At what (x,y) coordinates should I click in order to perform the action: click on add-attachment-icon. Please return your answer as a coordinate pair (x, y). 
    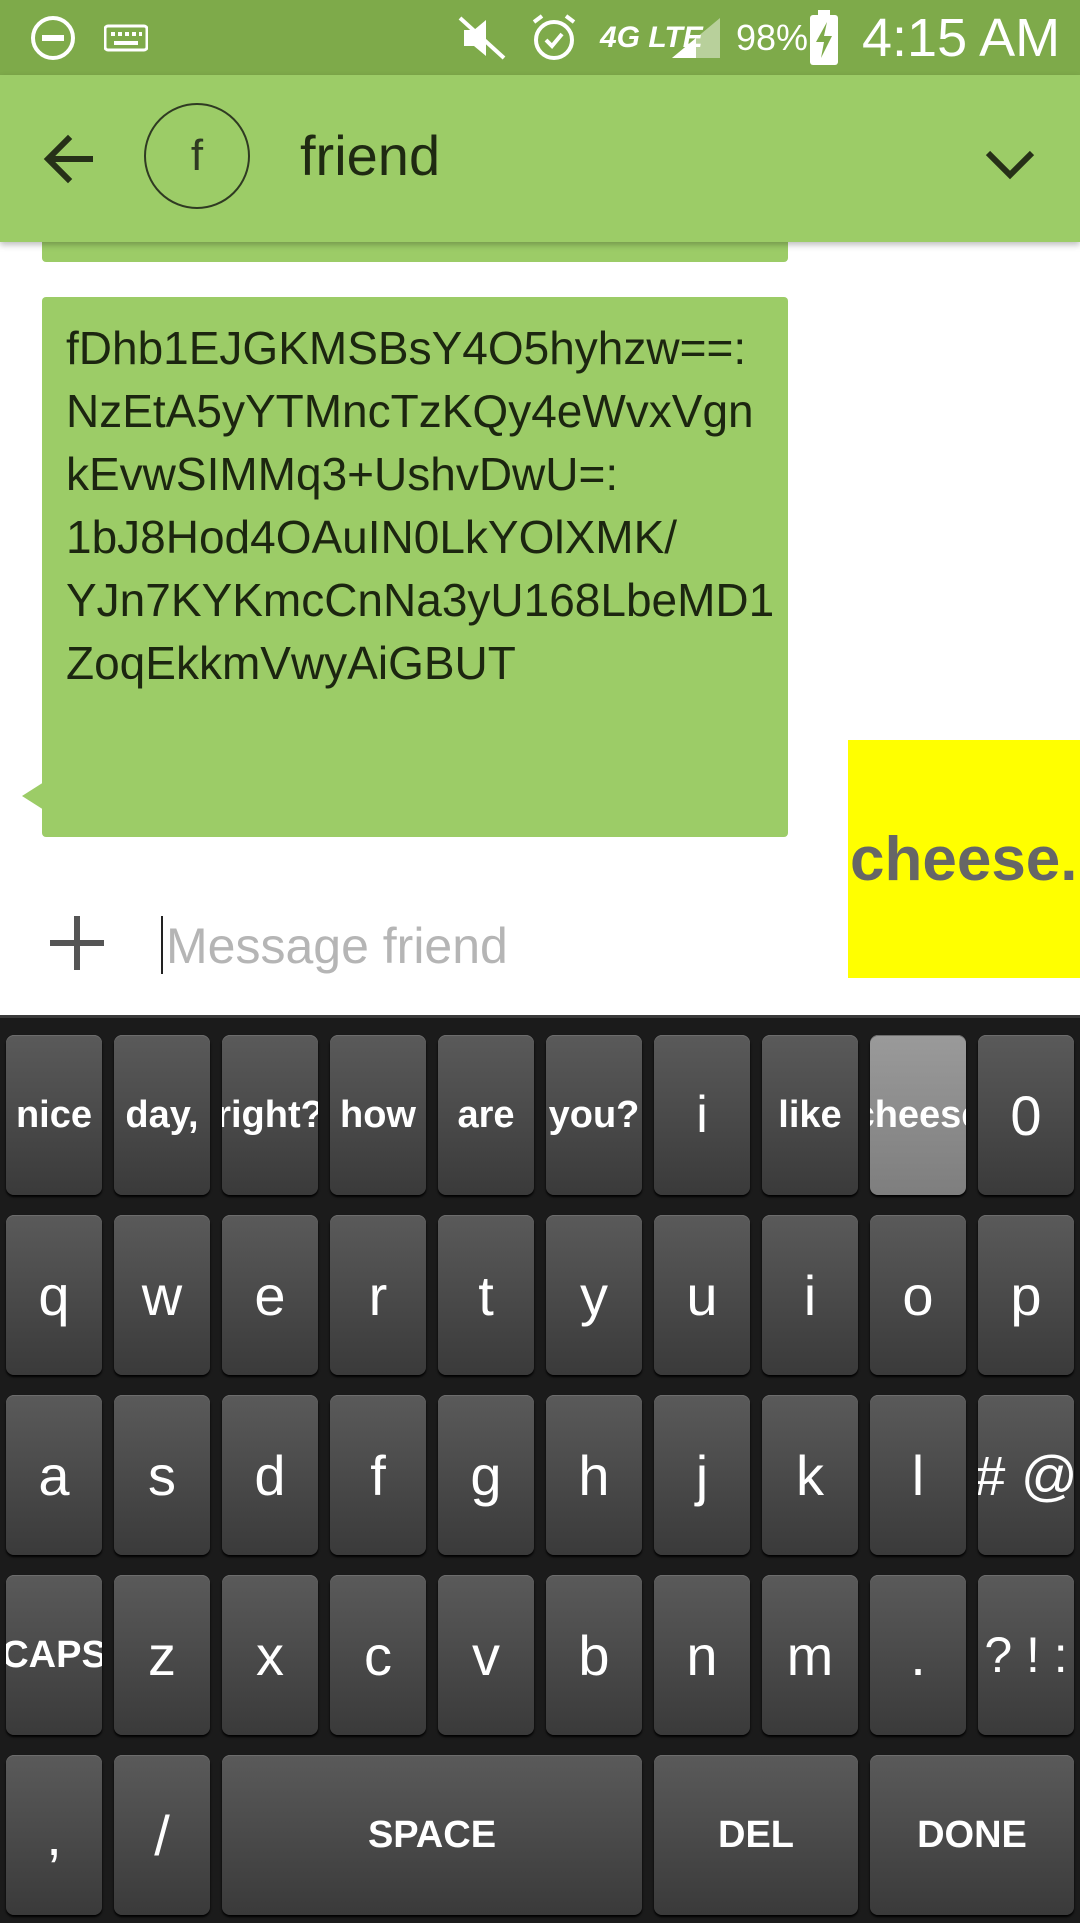
    Looking at the image, I should click on (77, 943).